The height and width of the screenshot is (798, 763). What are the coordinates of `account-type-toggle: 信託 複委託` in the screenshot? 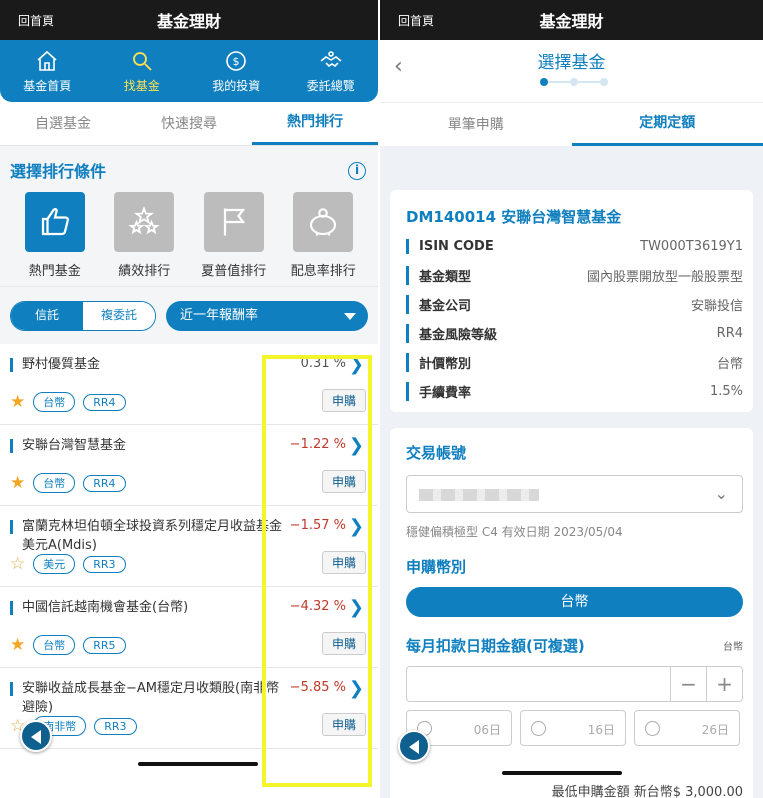 It's located at (83, 315).